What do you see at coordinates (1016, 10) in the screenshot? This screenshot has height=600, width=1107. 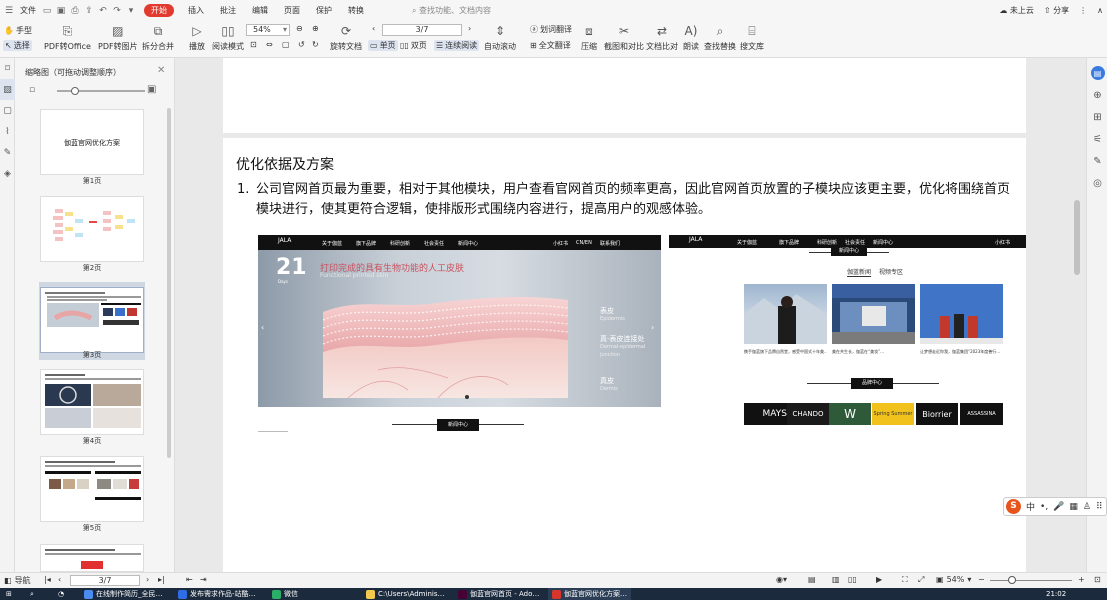 I see `cloud-status: ☁ 未上云` at bounding box center [1016, 10].